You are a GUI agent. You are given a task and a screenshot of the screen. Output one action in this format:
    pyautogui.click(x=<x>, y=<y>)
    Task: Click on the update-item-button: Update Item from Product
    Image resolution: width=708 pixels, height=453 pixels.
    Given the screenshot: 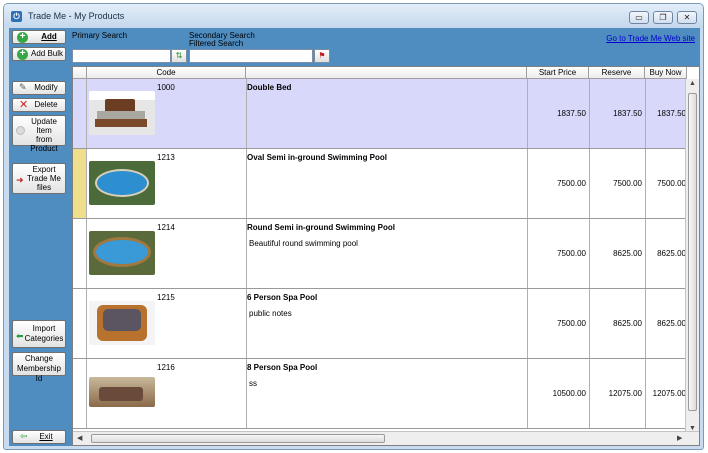 What is the action you would take?
    pyautogui.click(x=39, y=134)
    